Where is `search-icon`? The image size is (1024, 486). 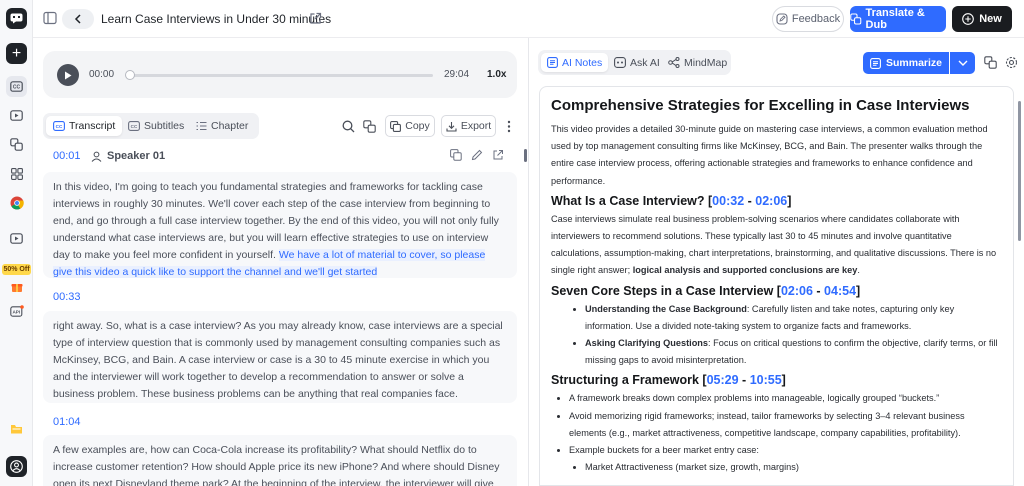 search-icon is located at coordinates (348, 126).